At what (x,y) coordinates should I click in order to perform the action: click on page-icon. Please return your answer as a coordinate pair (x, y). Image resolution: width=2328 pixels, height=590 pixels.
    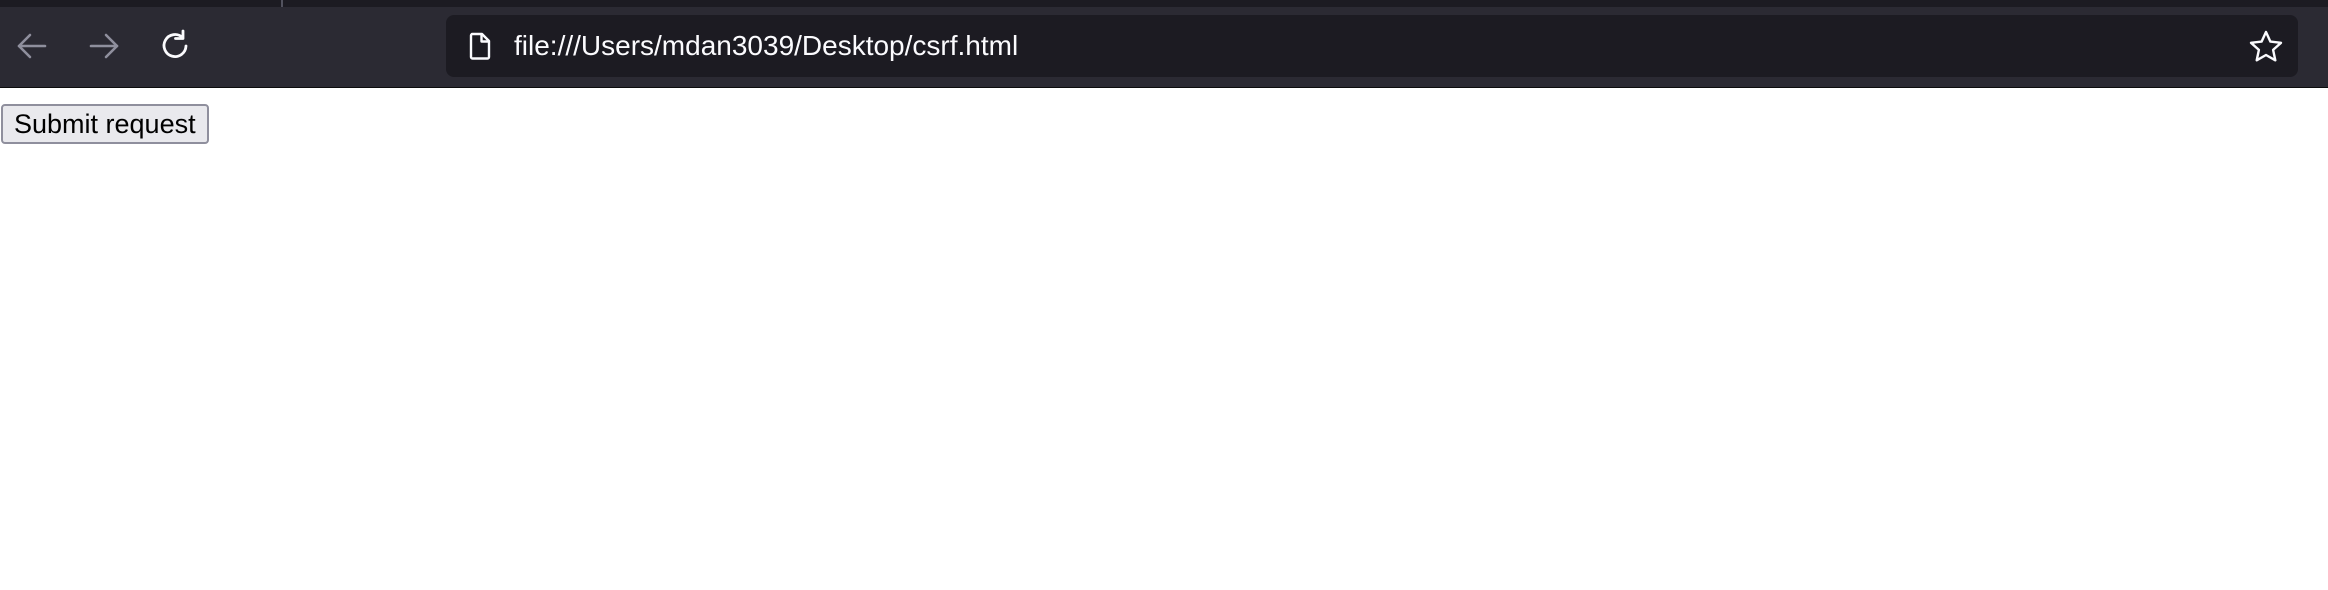
    Looking at the image, I should click on (480, 46).